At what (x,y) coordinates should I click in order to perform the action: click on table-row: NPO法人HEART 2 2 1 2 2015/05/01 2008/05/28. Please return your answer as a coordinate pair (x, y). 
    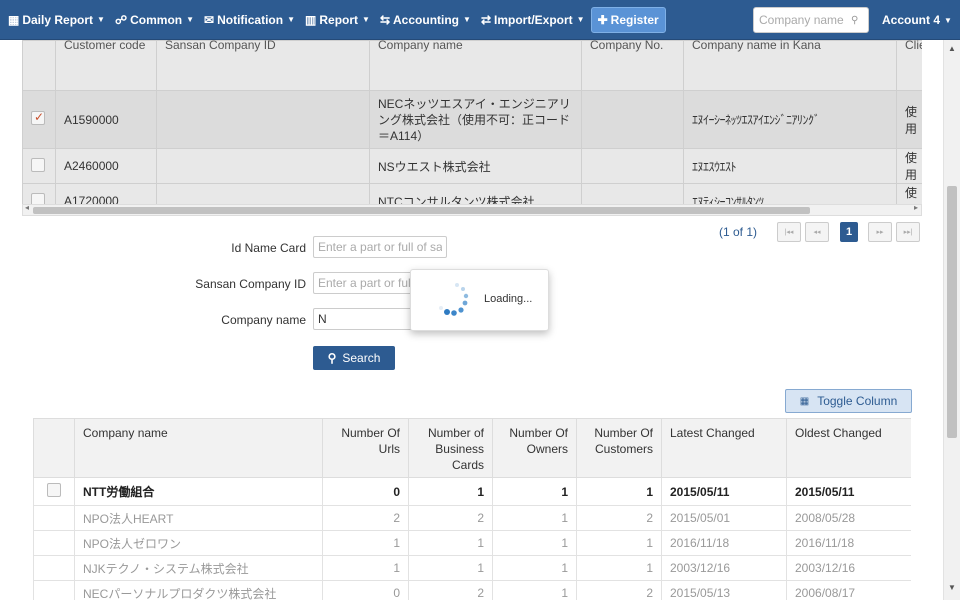
    Looking at the image, I should click on (472, 518).